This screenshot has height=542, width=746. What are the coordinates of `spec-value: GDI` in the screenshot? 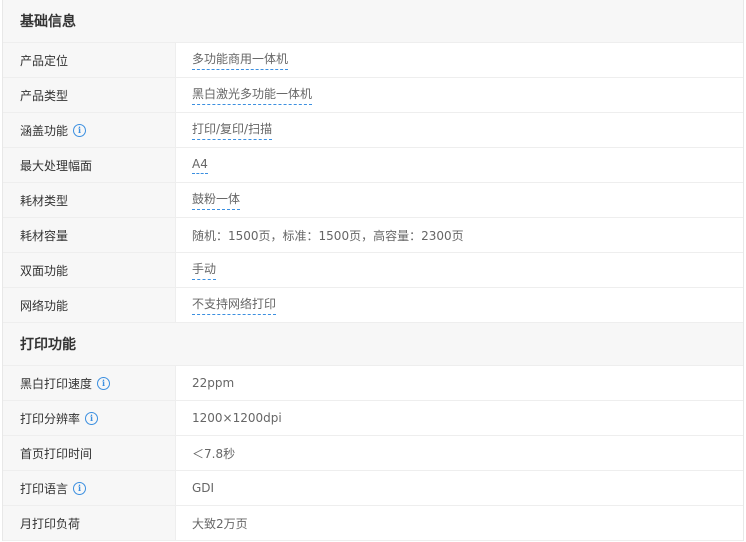 It's located at (459, 488).